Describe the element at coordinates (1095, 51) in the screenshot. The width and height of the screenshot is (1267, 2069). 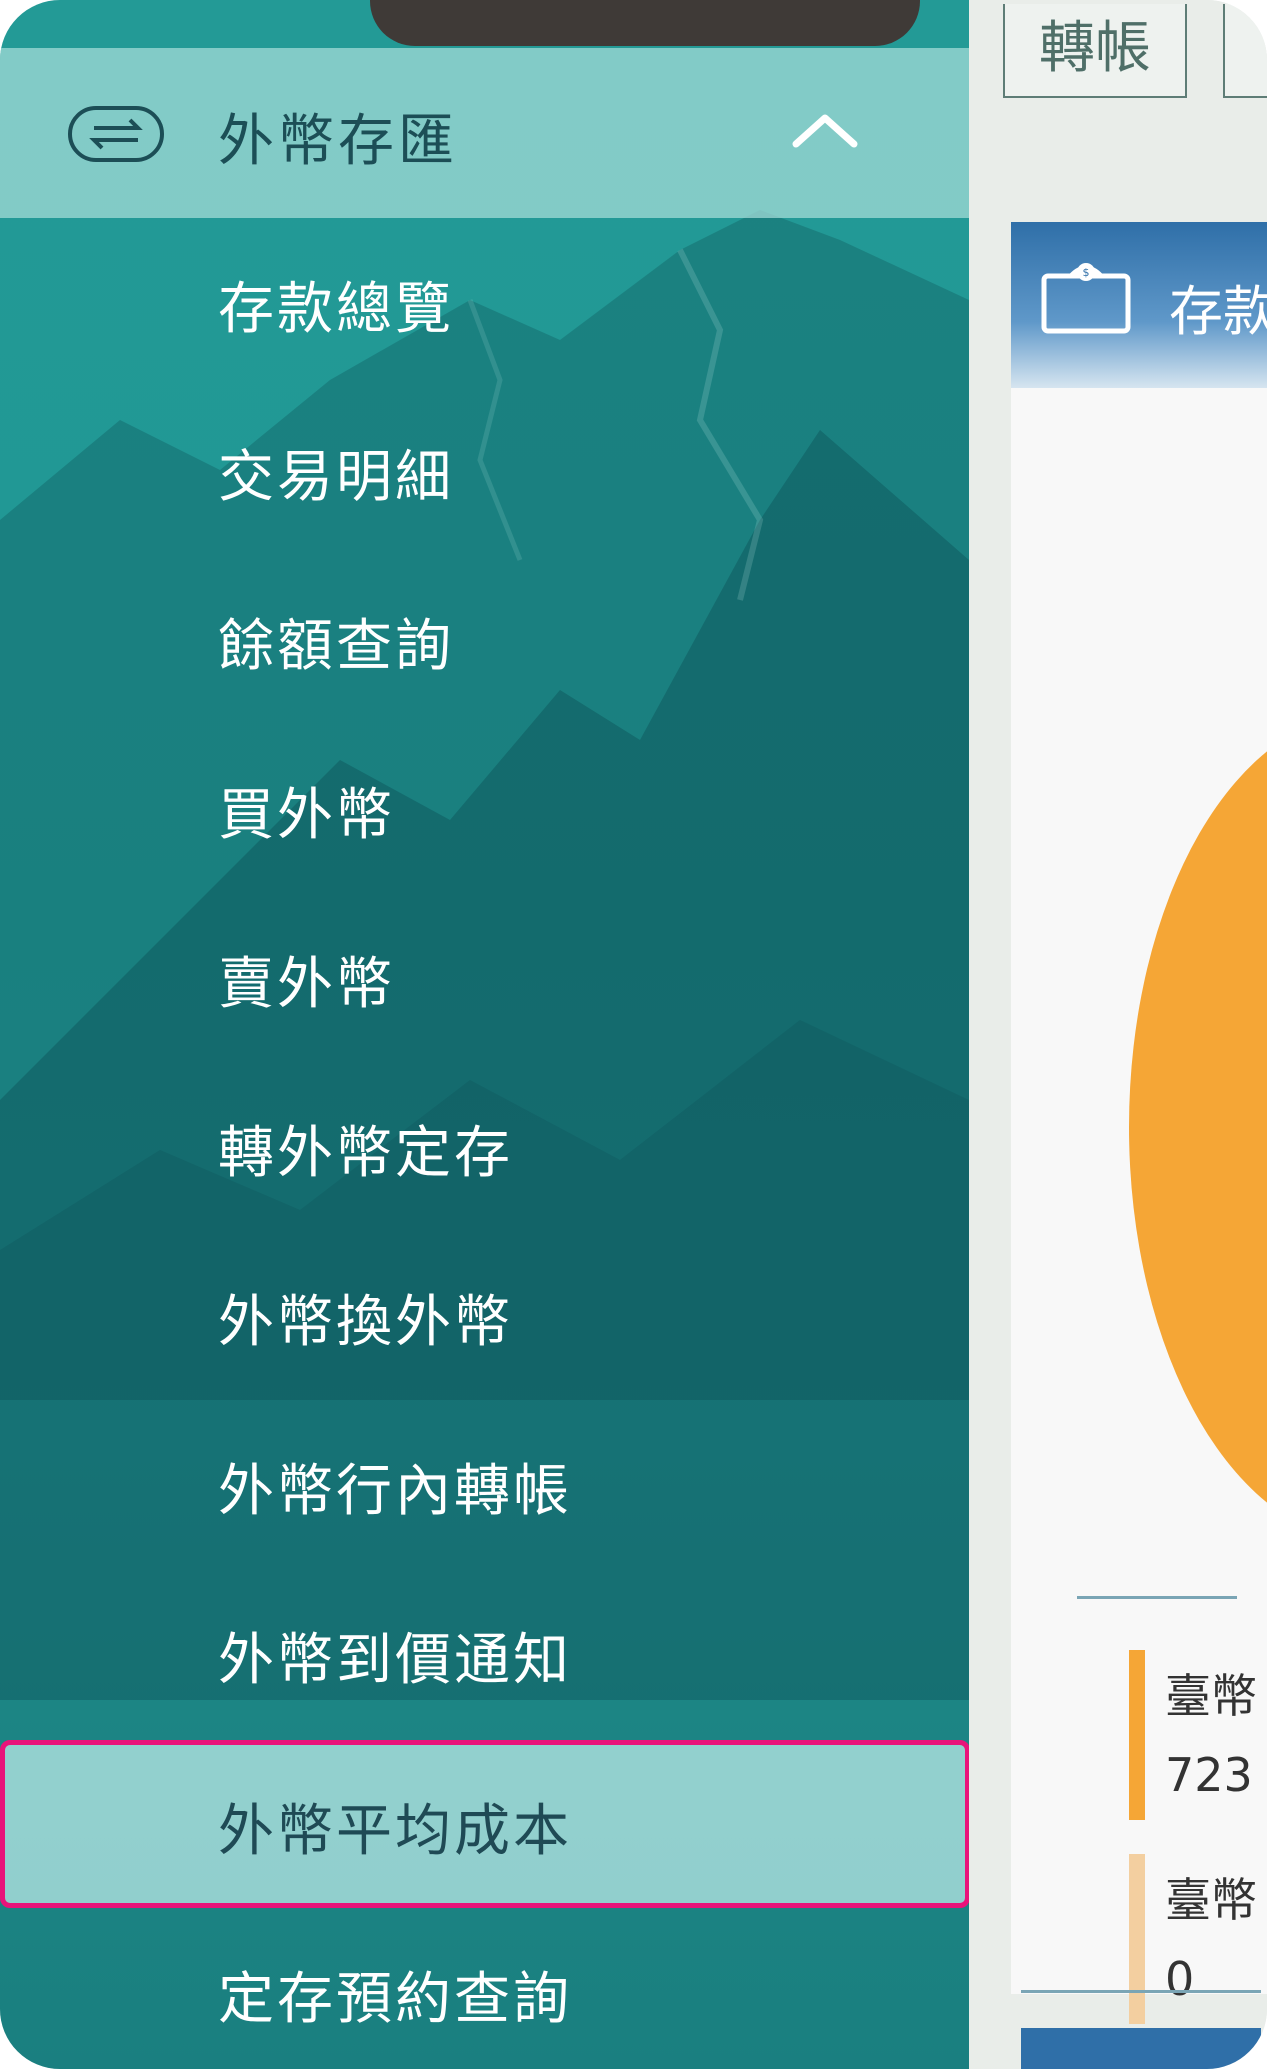
I see `tab-transfer: 轉帳` at that location.